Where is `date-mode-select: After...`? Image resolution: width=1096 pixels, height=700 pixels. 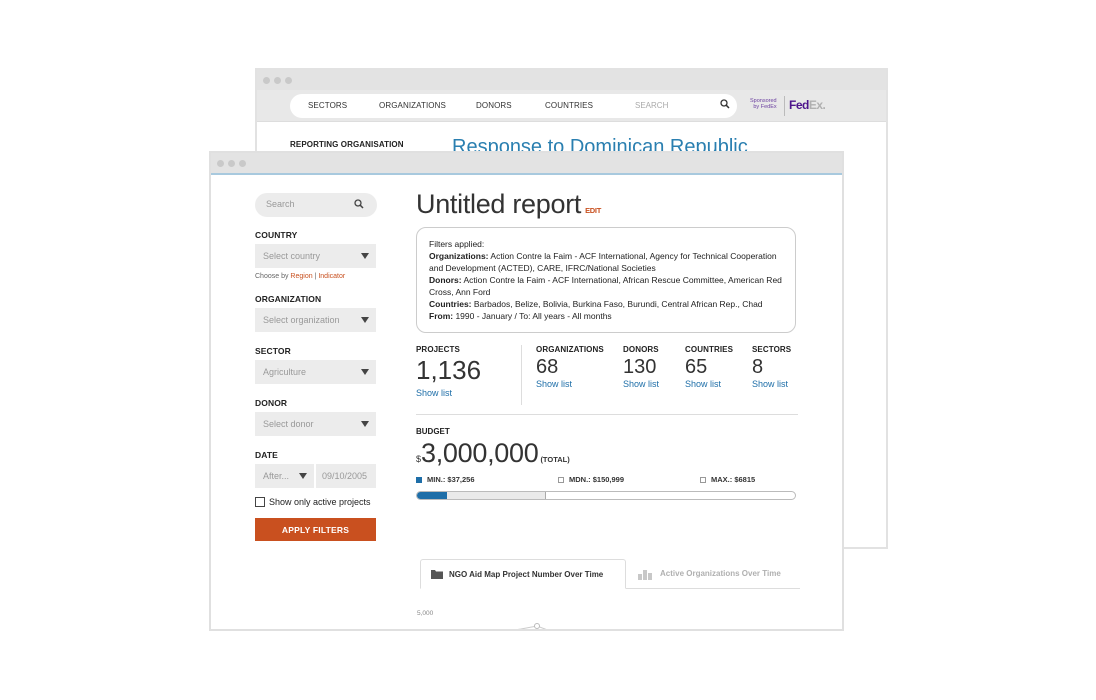 date-mode-select: After... is located at coordinates (284, 476).